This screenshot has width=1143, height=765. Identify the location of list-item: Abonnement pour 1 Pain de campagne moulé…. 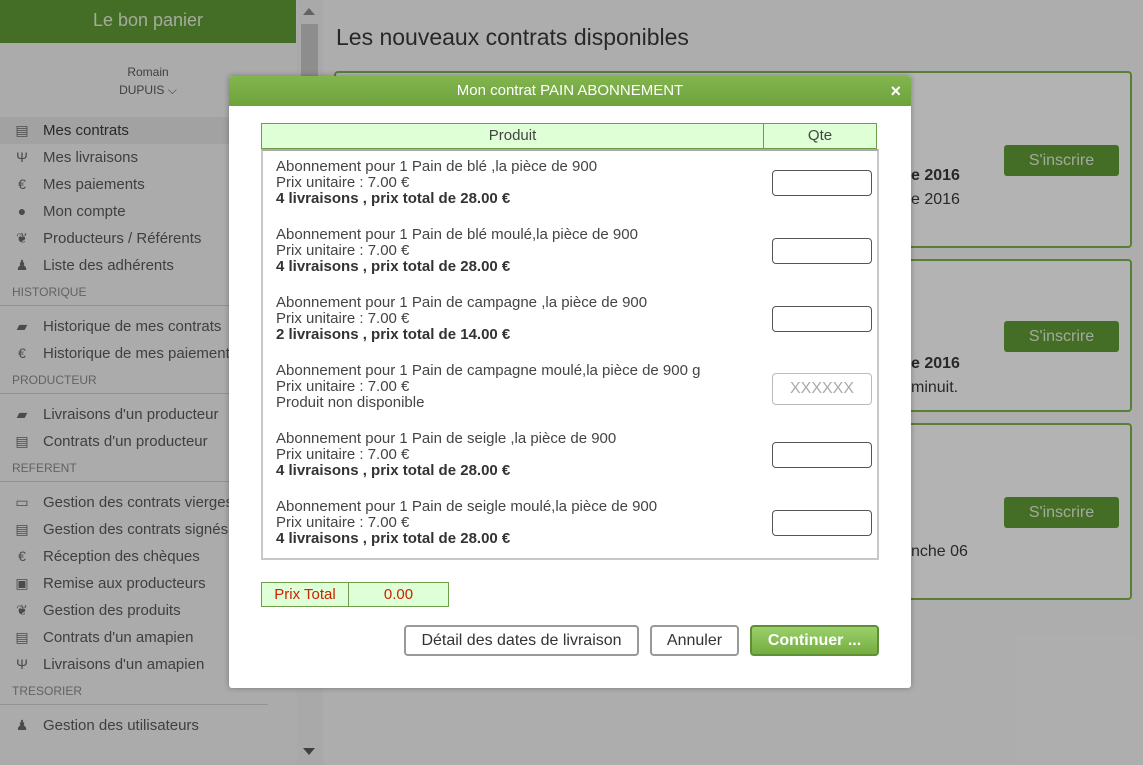
(574, 393).